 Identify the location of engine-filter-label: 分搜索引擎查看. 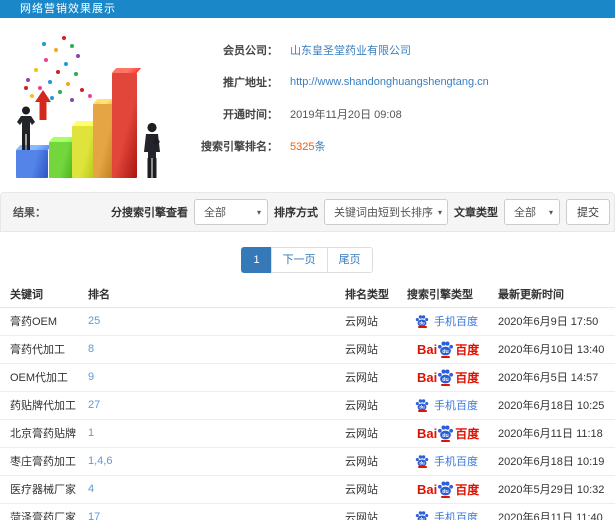
(149, 213).